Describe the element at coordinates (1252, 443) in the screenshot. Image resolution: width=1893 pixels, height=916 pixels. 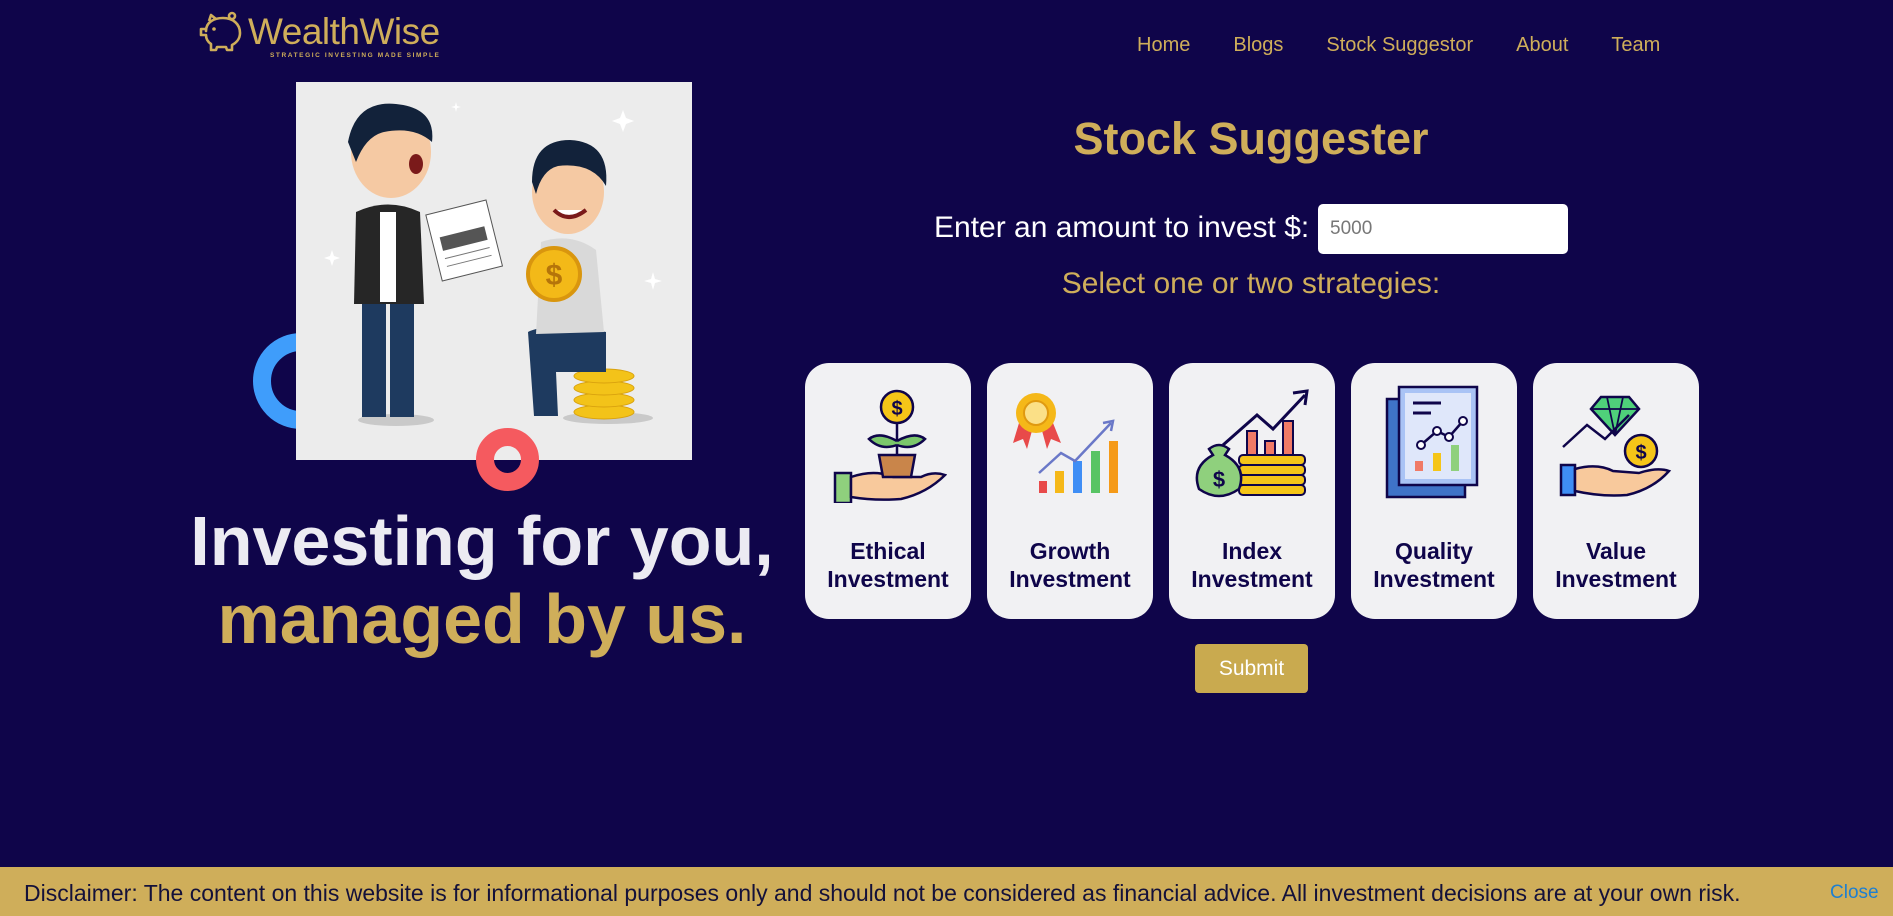
I see `money-bag-coins-chart-icon: $` at that location.